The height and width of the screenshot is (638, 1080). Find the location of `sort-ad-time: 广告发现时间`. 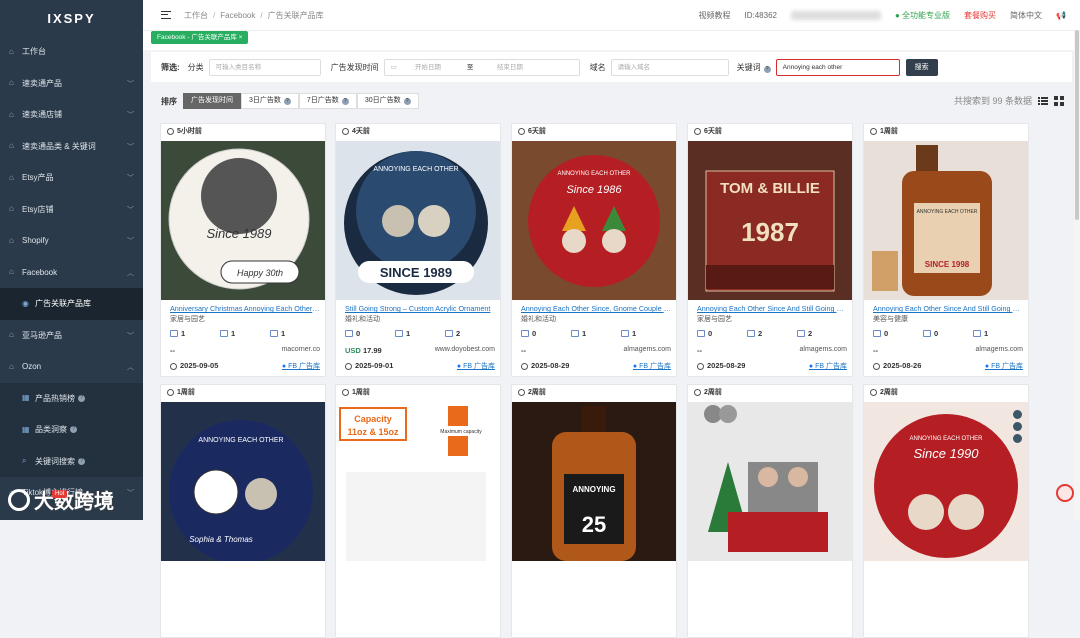

sort-ad-time: 广告发现时间 is located at coordinates (212, 101).